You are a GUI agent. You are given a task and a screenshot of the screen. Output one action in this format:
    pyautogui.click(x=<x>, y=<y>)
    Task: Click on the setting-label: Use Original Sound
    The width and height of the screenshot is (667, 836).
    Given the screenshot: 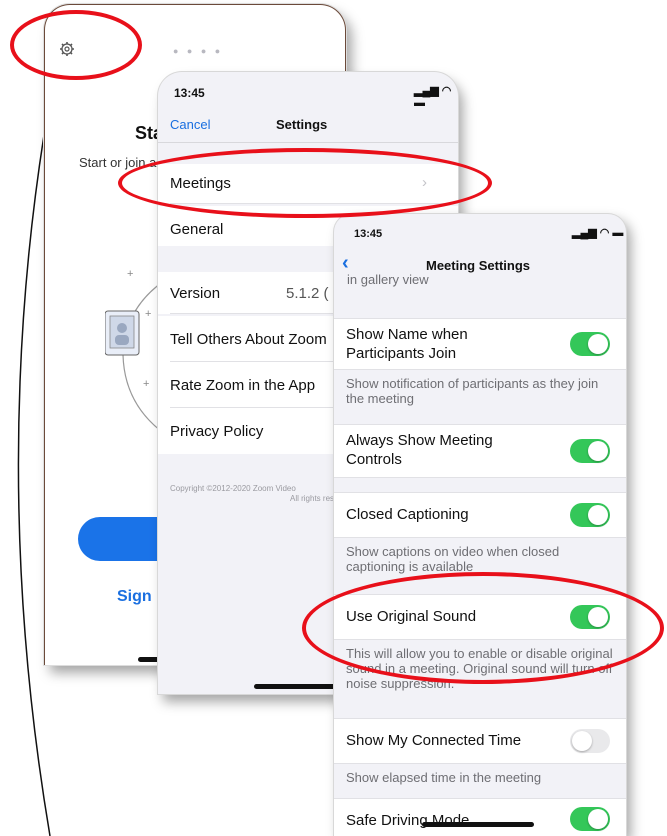 What is the action you would take?
    pyautogui.click(x=411, y=616)
    